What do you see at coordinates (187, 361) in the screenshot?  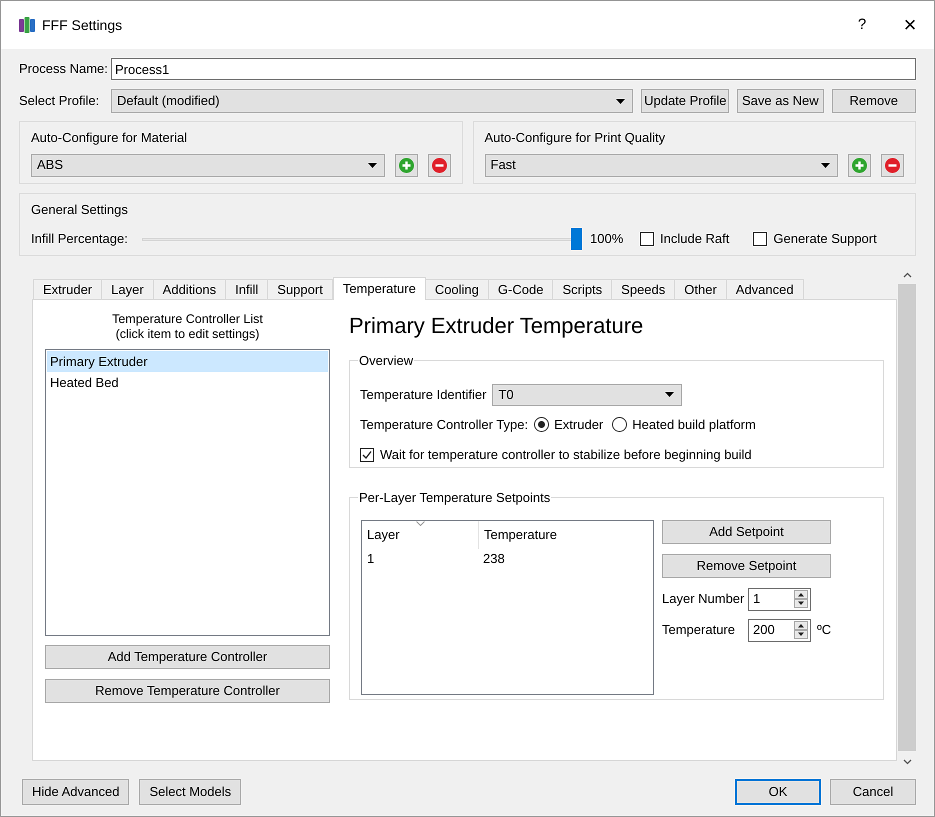 I see `list-item: Primary Extruder` at bounding box center [187, 361].